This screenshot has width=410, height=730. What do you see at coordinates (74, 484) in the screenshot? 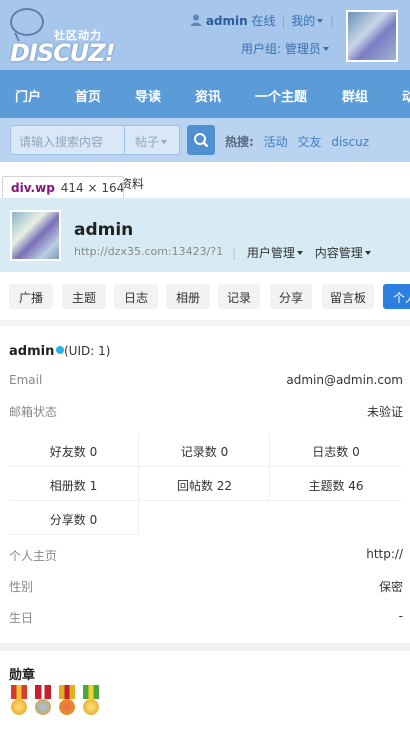
I see `stat-albums: 相册数 1` at bounding box center [74, 484].